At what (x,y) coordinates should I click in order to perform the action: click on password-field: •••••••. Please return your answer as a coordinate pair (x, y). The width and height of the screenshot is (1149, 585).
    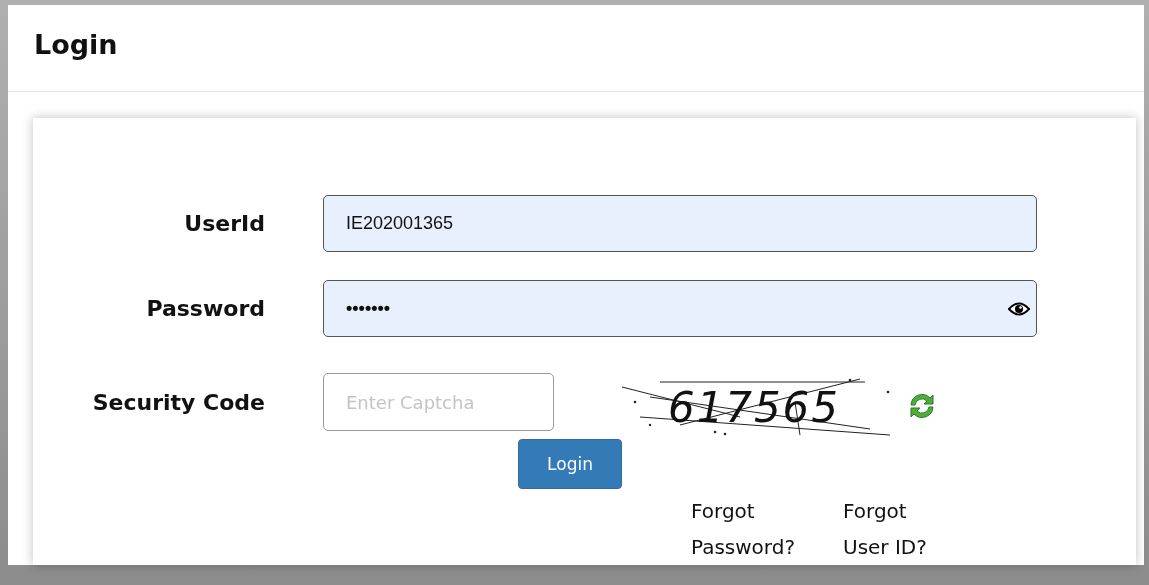
    Looking at the image, I should click on (680, 308).